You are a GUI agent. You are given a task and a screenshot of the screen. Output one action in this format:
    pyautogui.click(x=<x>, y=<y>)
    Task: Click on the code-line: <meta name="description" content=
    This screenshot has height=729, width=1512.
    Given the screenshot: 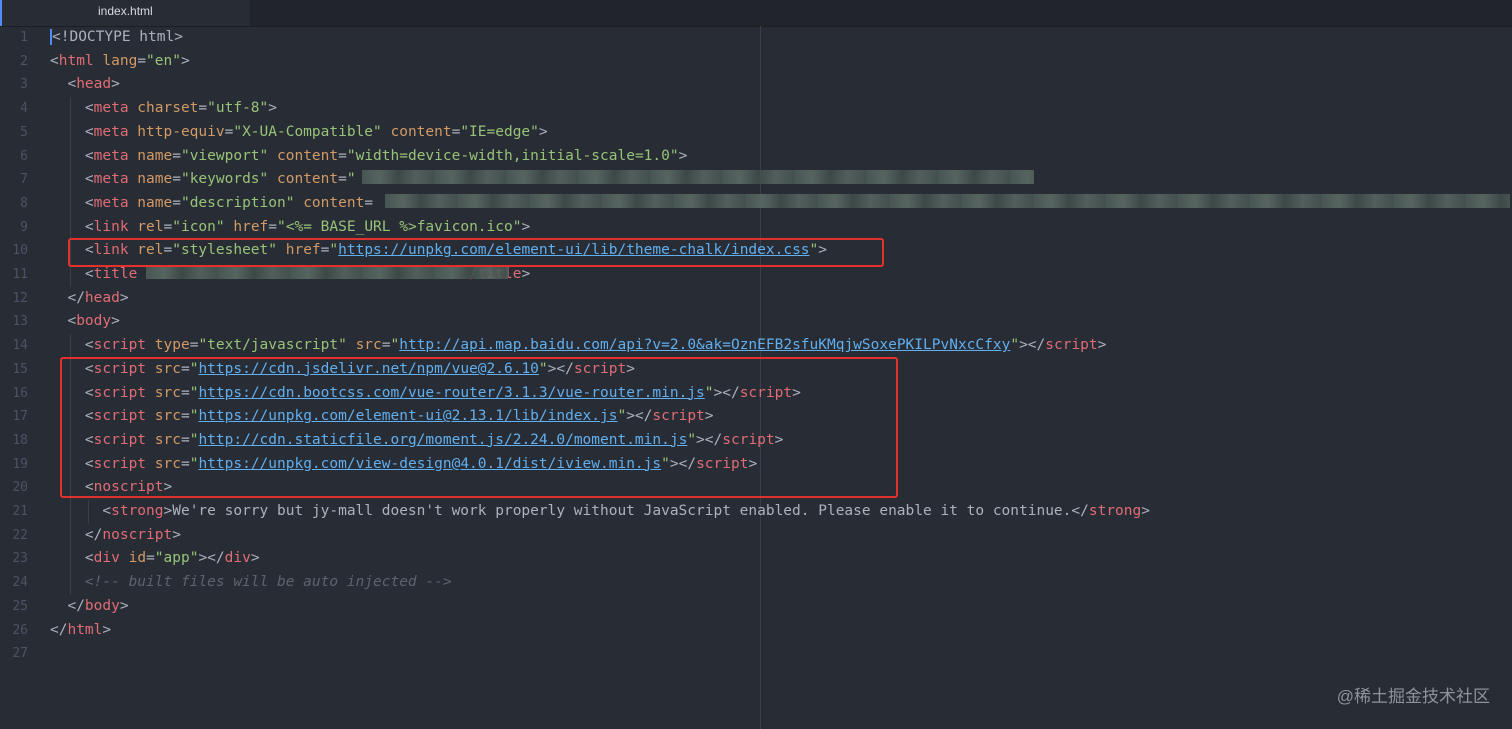 What is the action you would take?
    pyautogui.click(x=211, y=204)
    